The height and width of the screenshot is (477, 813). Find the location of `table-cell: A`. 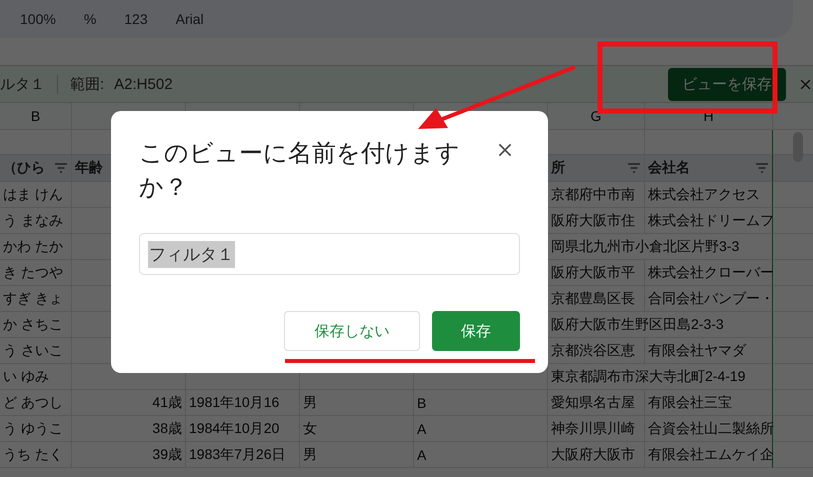

table-cell: A is located at coordinates (481, 455).